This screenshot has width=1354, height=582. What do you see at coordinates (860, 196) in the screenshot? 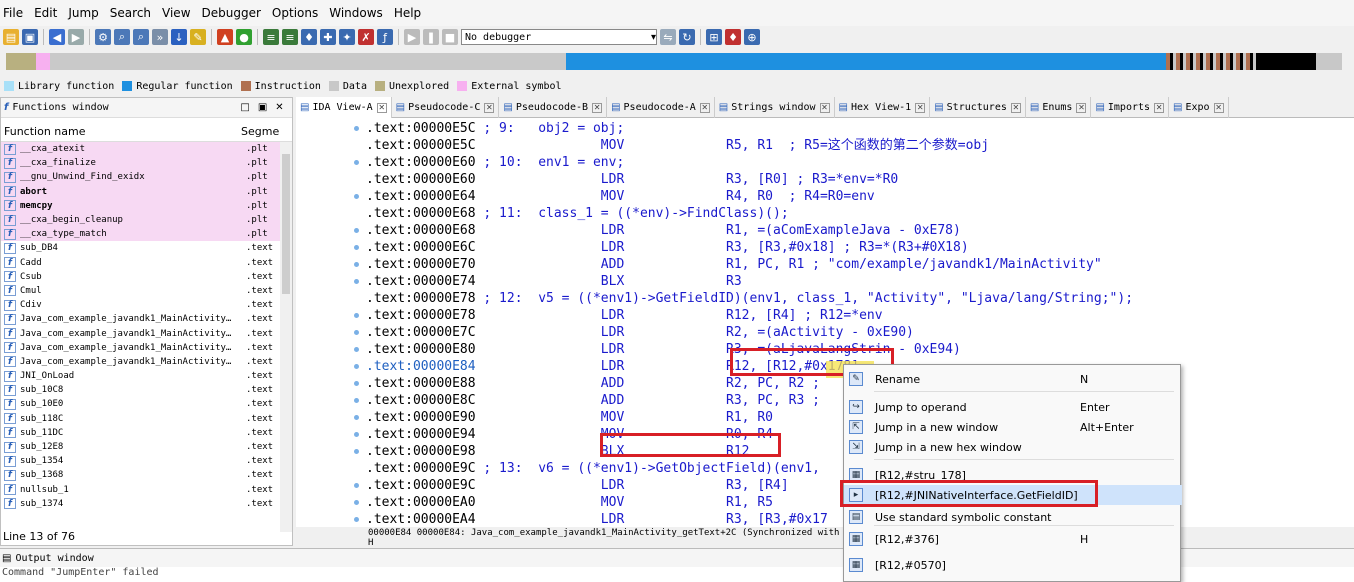
I see `code-line: .text:00000E64 MOV R4, R0 ; R4=R0=env` at bounding box center [860, 196].